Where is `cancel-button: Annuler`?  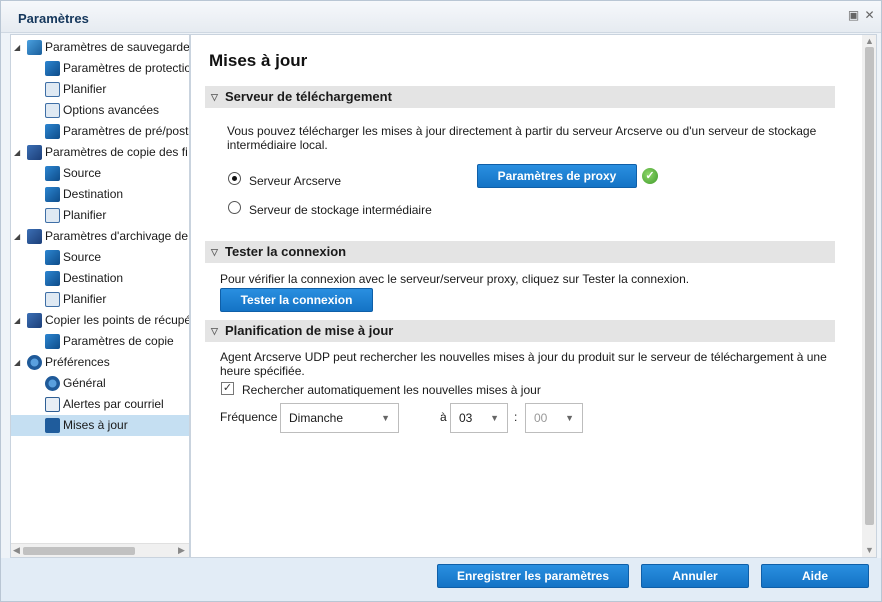
cancel-button: Annuler is located at coordinates (695, 576).